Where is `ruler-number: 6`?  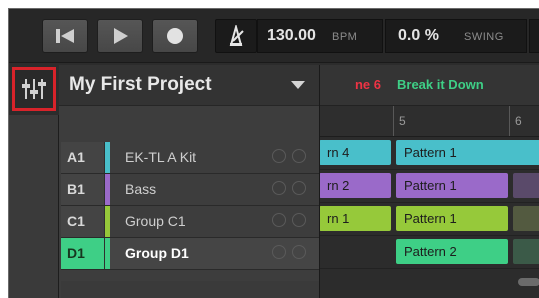 ruler-number: 6 is located at coordinates (518, 121).